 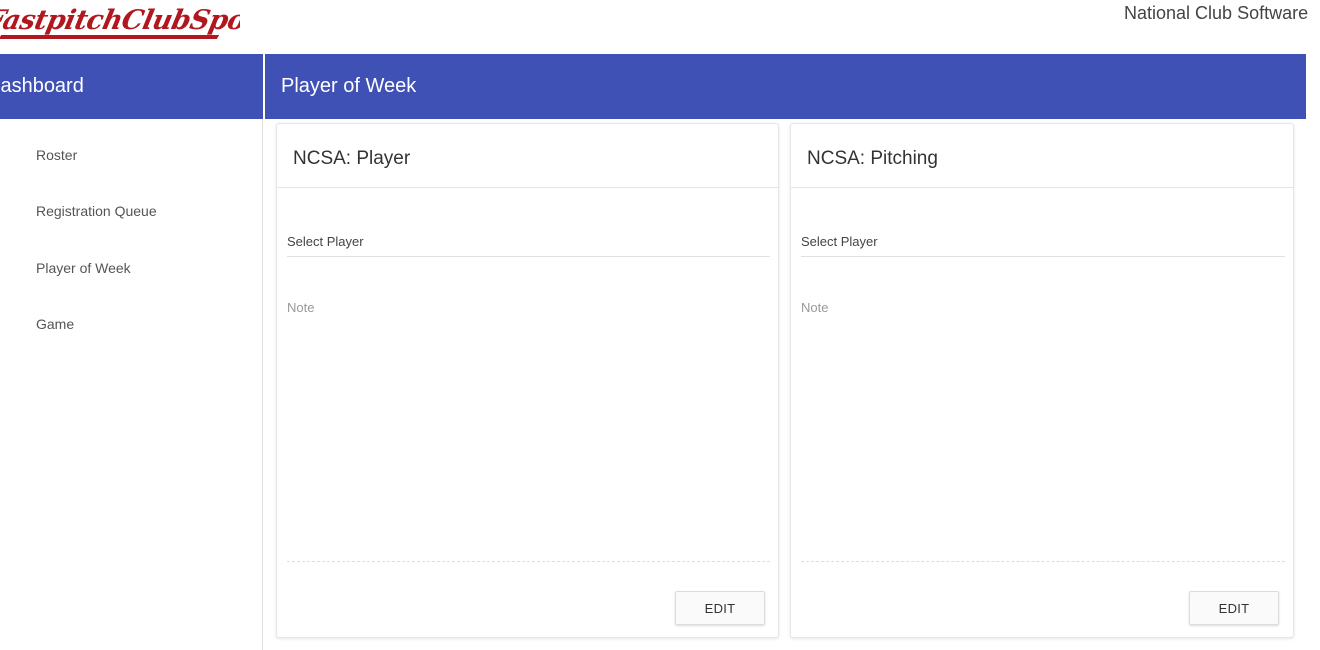 I want to click on sidebar-item-game: Game, so click(x=55, y=324).